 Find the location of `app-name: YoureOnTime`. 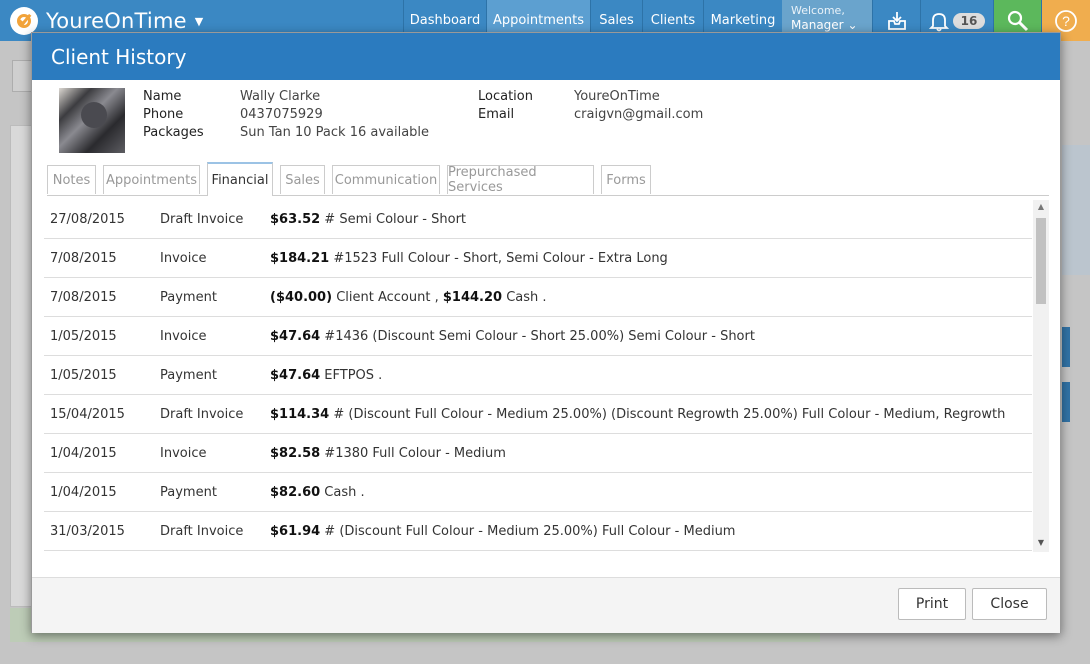

app-name: YoureOnTime is located at coordinates (116, 21).